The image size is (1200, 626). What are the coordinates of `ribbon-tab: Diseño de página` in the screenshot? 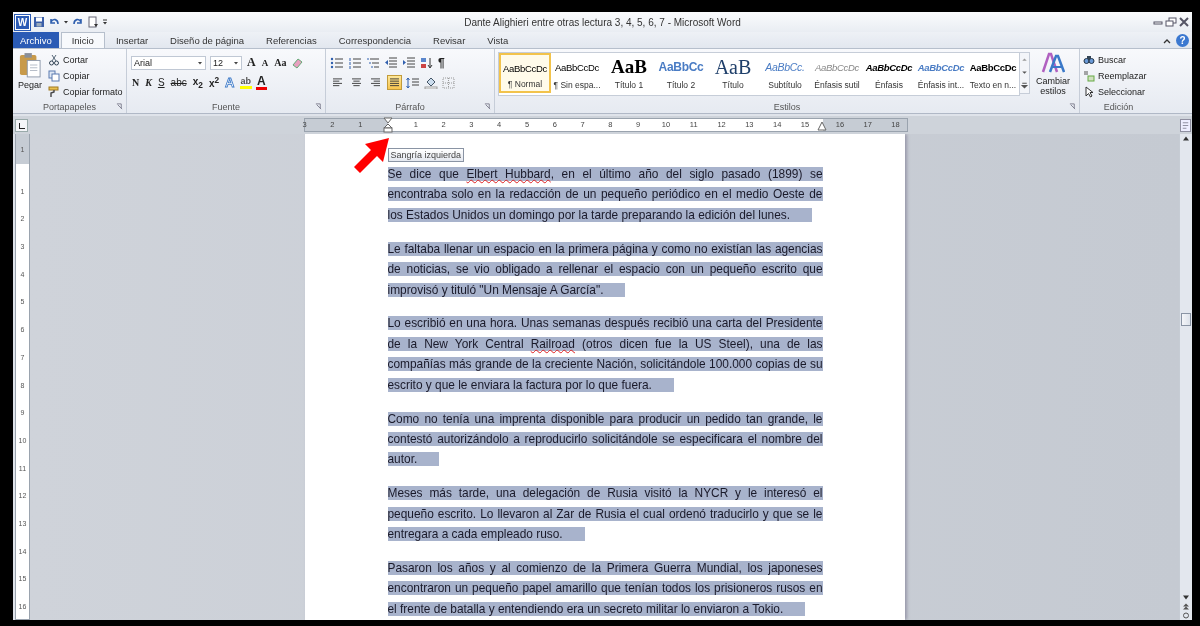 It's located at (207, 40).